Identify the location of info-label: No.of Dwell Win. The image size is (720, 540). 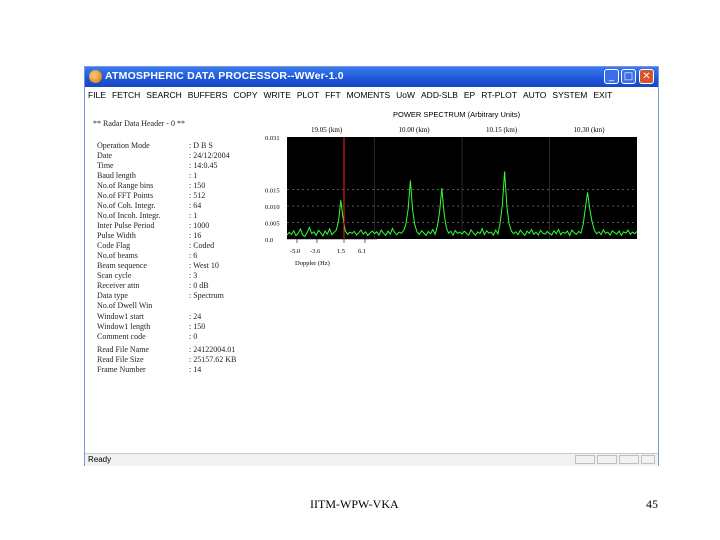
(125, 305).